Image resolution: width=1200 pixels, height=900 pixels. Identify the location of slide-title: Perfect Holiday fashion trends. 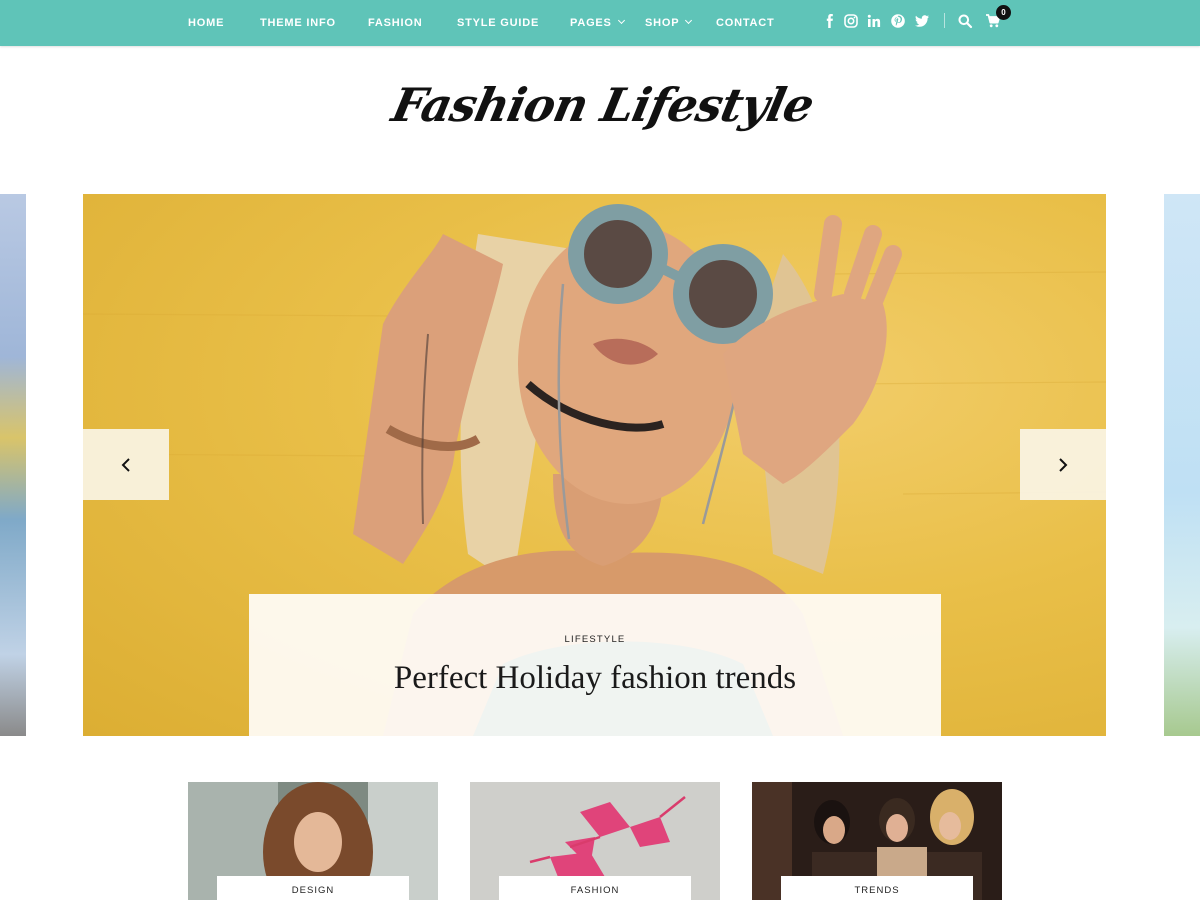
(595, 678).